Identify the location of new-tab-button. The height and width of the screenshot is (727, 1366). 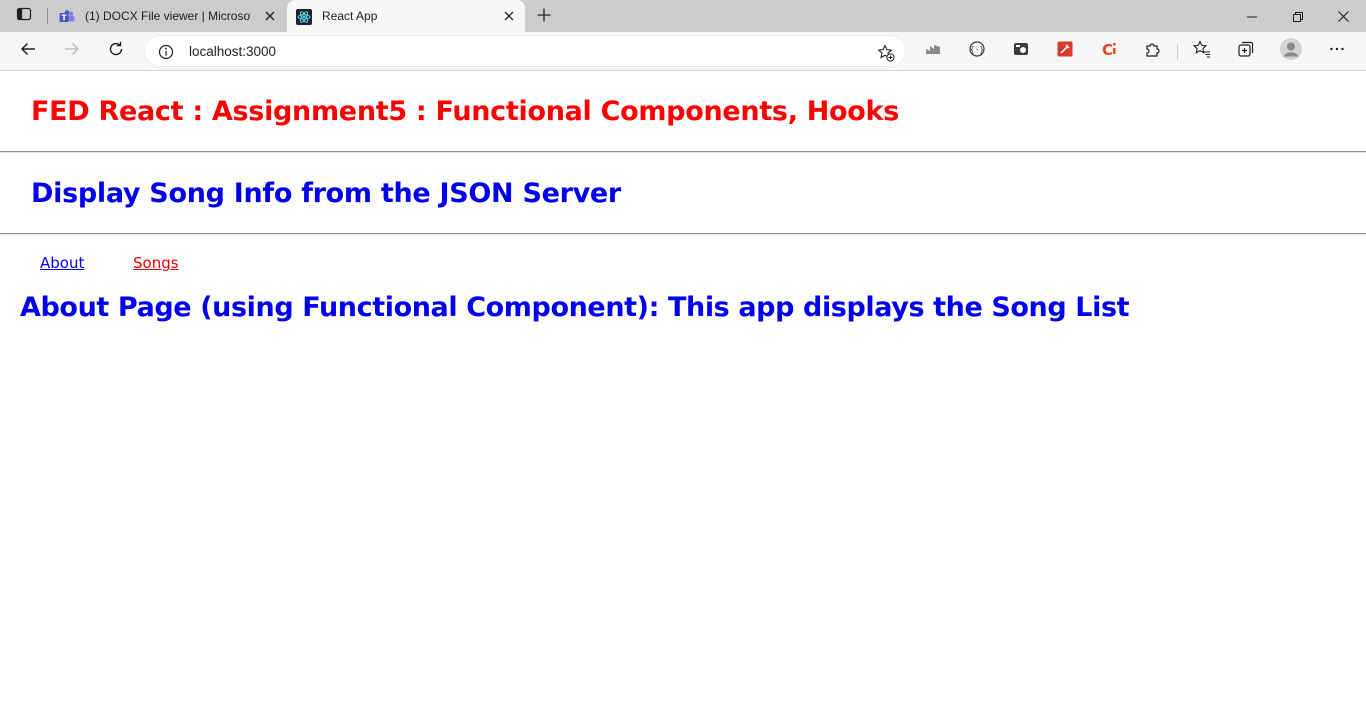
(544, 16).